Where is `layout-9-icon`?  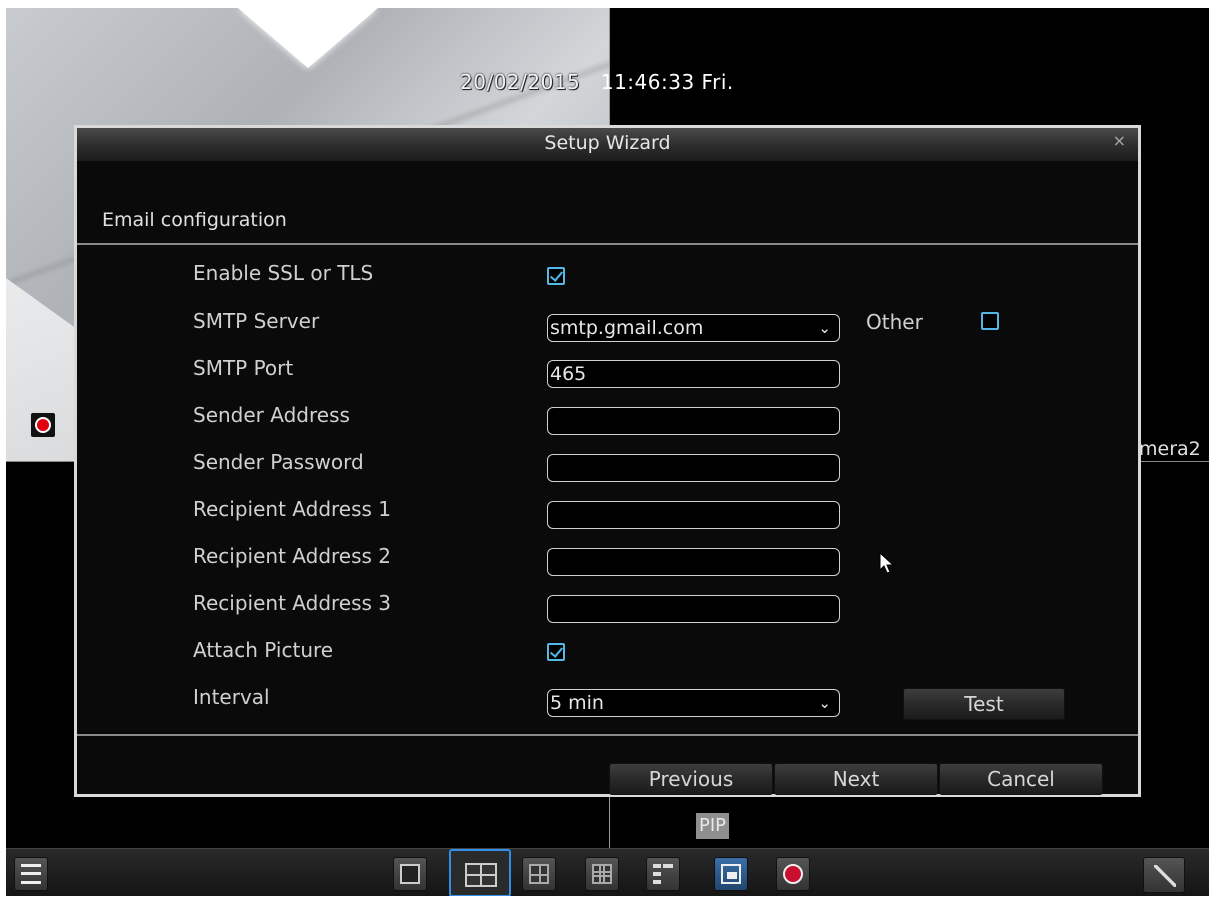 layout-9-icon is located at coordinates (602, 874).